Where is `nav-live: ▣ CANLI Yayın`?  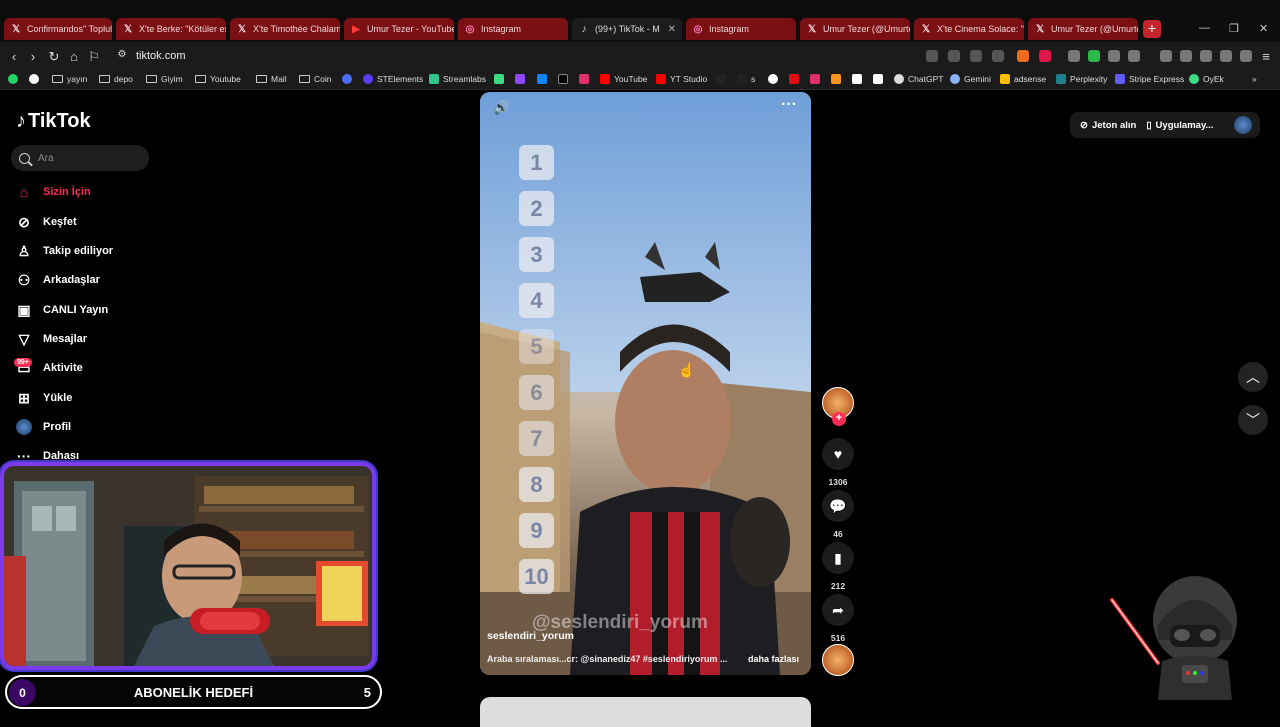 nav-live: ▣ CANLI Yayın is located at coordinates (62, 310).